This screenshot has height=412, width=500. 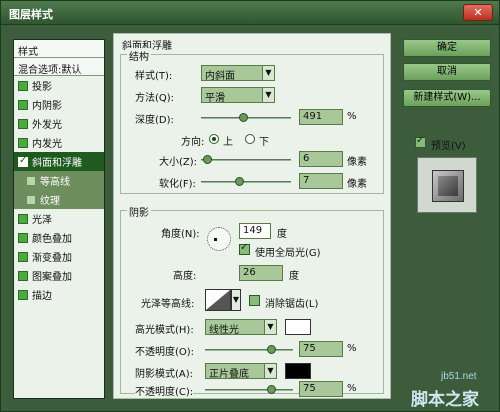 I want to click on global-light-label: 使用全局光(G), so click(x=288, y=253).